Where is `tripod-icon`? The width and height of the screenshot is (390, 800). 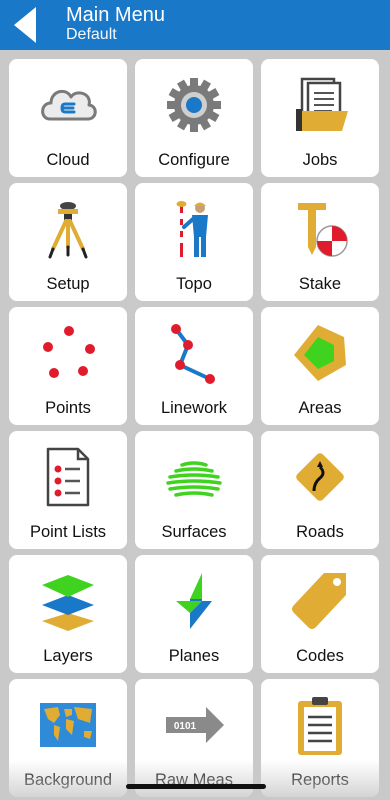
tripod-icon is located at coordinates (68, 230).